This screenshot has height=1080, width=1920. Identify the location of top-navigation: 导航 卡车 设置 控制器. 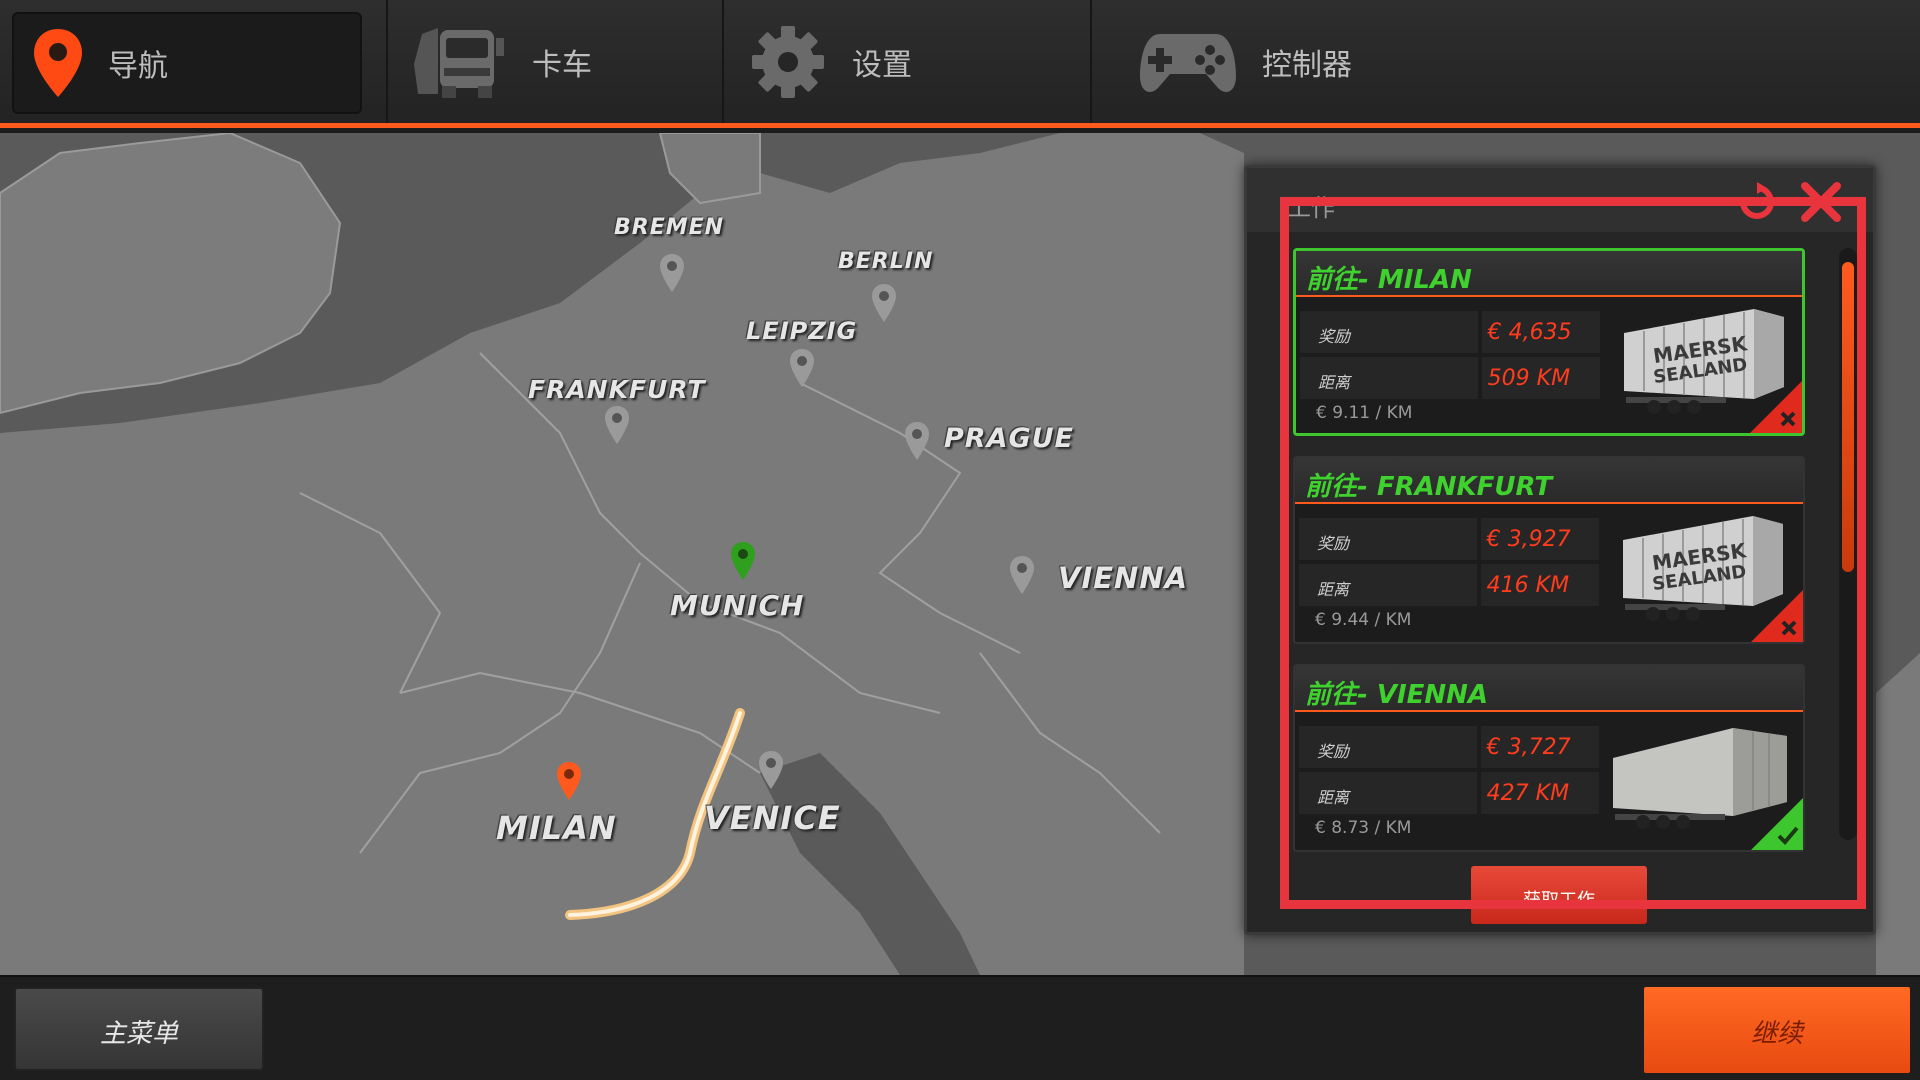
(960, 64).